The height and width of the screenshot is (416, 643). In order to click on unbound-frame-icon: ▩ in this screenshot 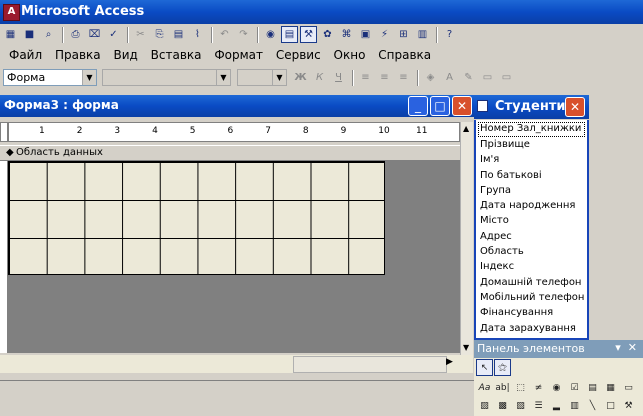, I will do `click(502, 406)`.